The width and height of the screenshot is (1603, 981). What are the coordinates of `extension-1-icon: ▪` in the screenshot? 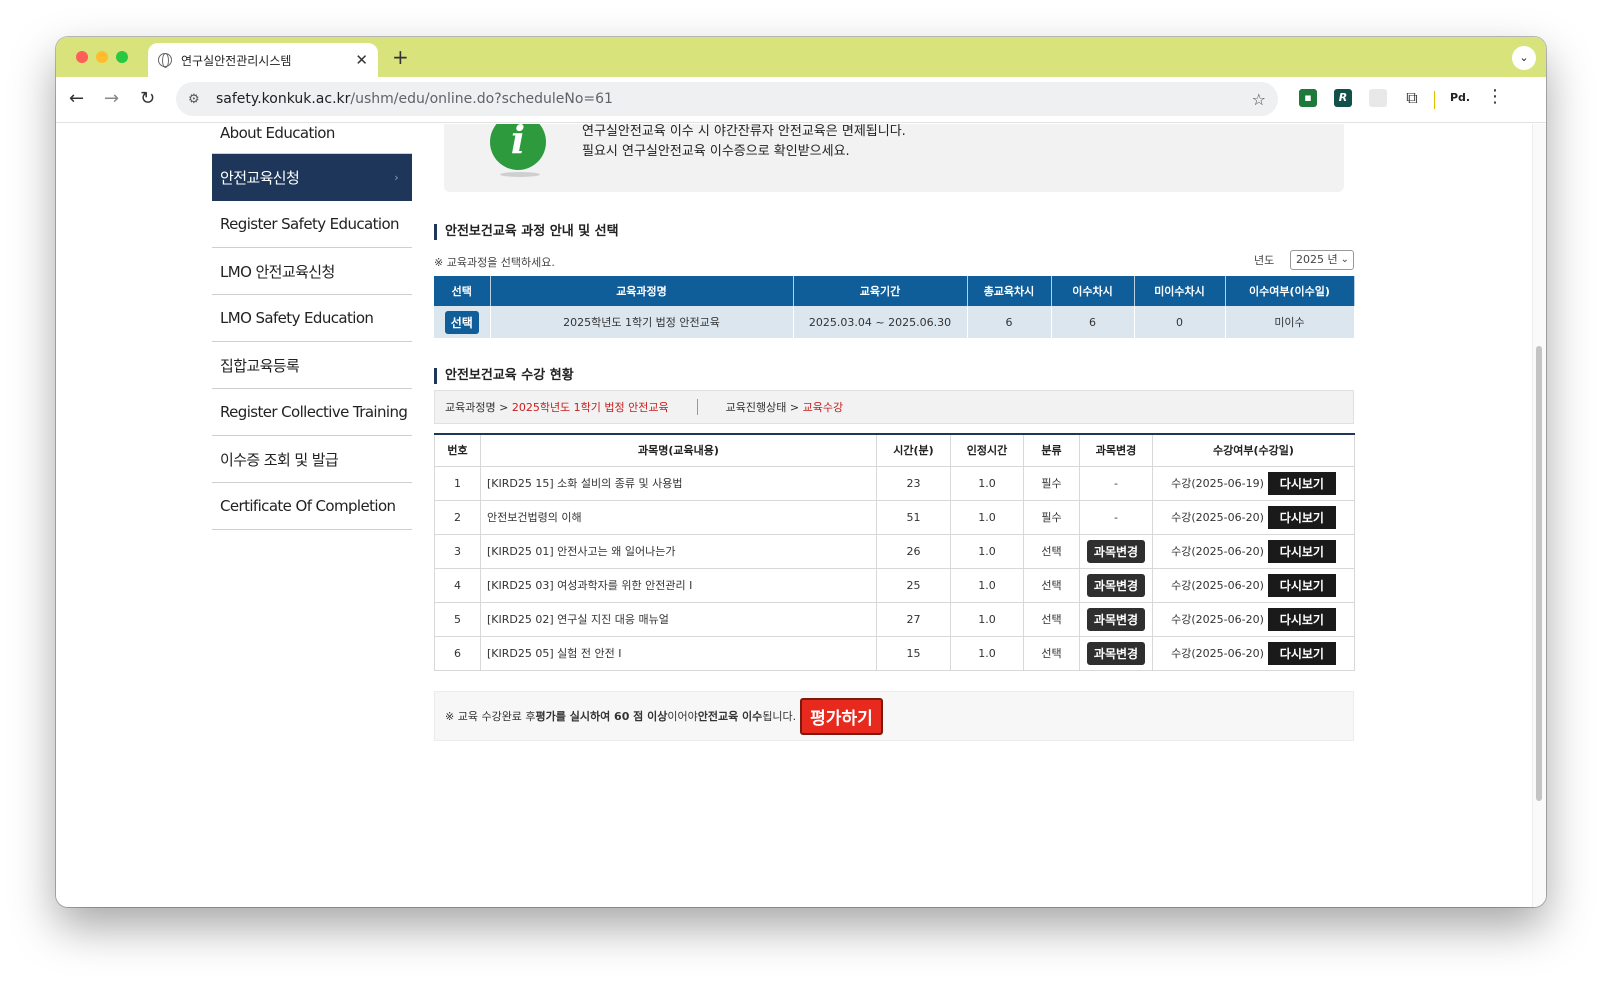 It's located at (1308, 98).